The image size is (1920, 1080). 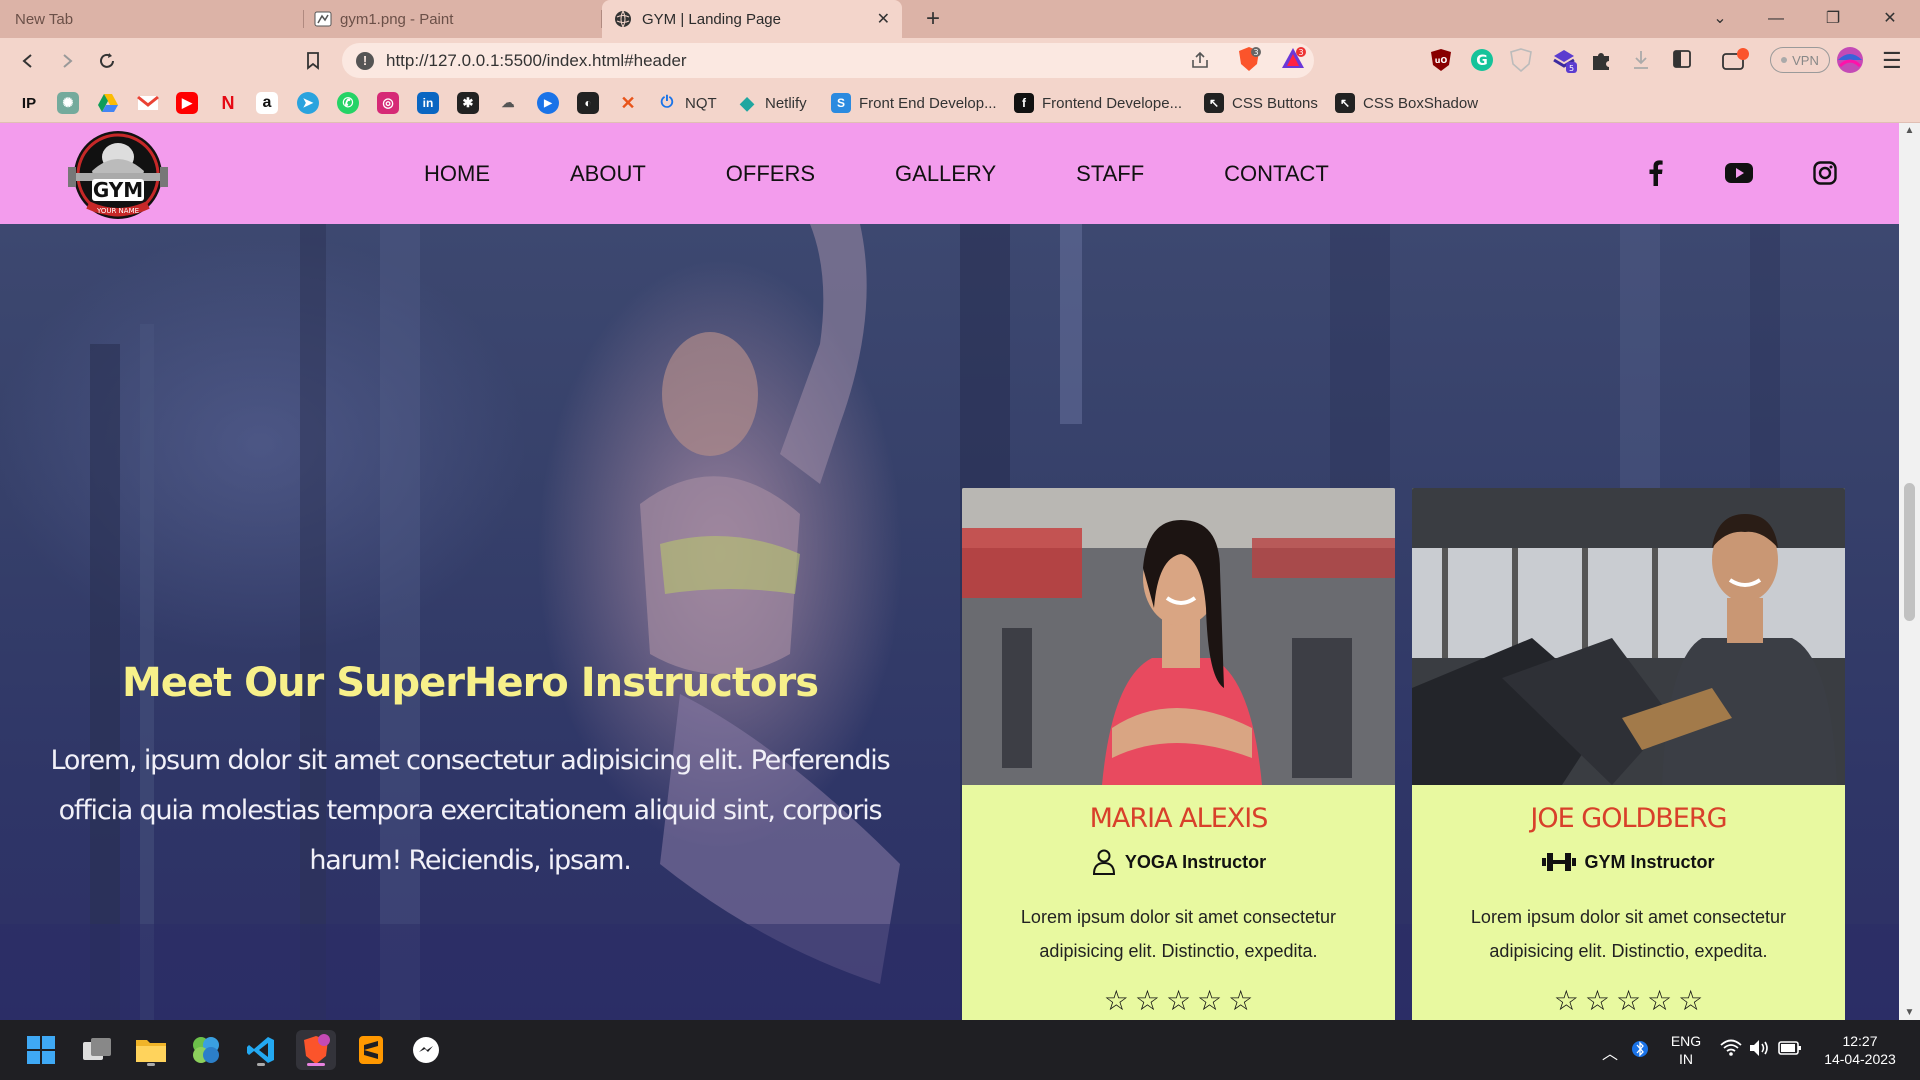 What do you see at coordinates (1640, 1051) in the screenshot?
I see `bluetooth-icon` at bounding box center [1640, 1051].